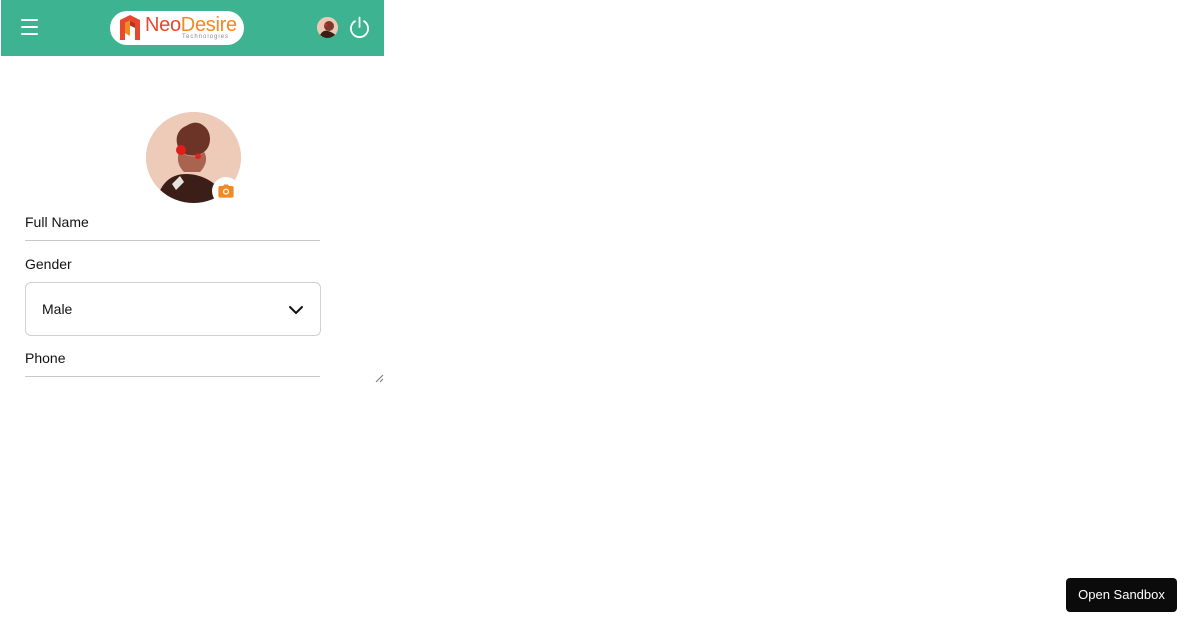 Image resolution: width=1200 pixels, height=630 pixels. What do you see at coordinates (208, 25) in the screenshot?
I see `logo-word-desire: Desire` at bounding box center [208, 25].